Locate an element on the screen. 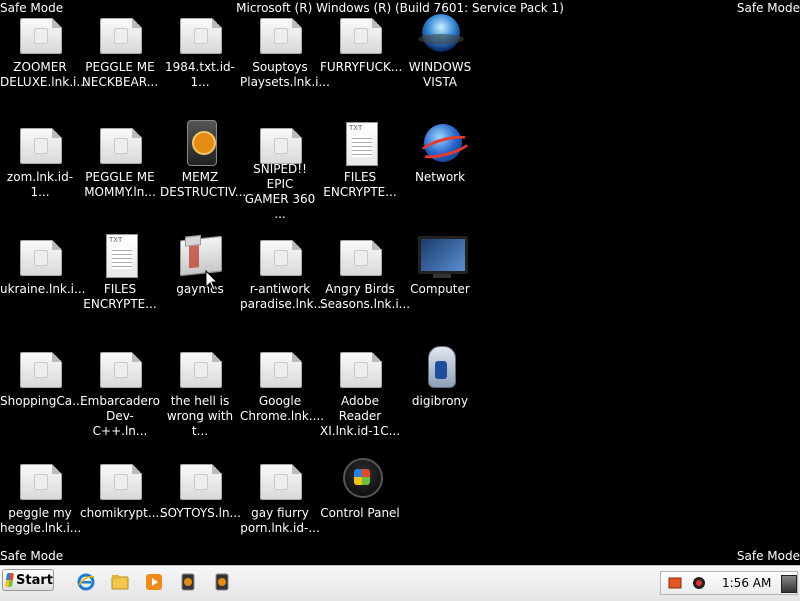  mouse-cursor-icon is located at coordinates (212, 280).